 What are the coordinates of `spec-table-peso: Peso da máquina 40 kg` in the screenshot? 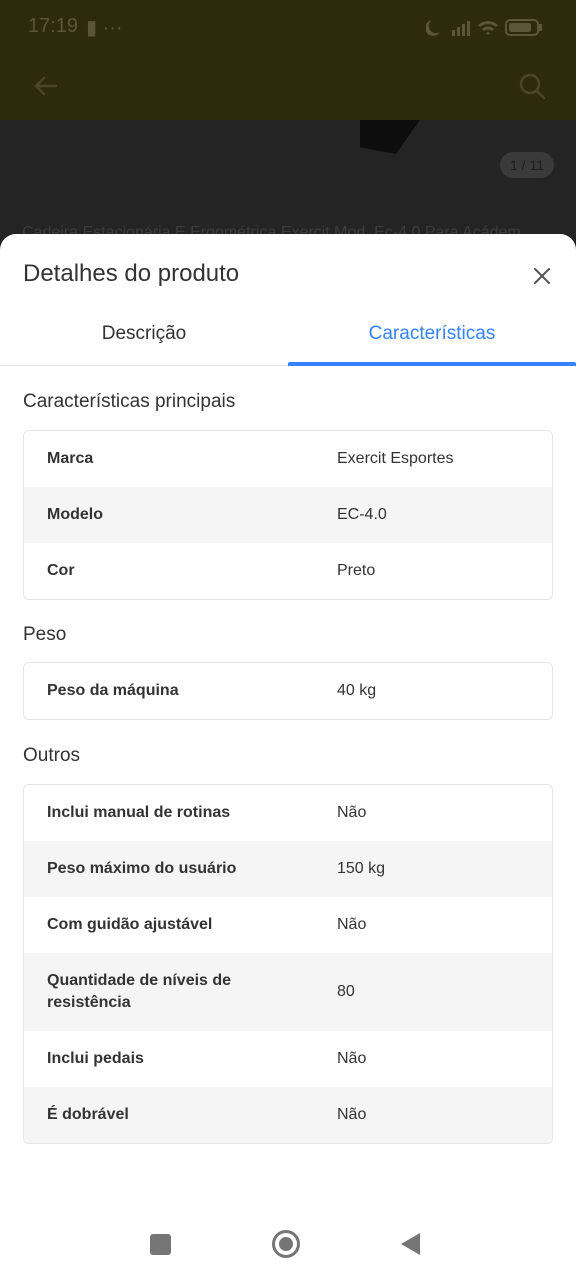 It's located at (288, 691).